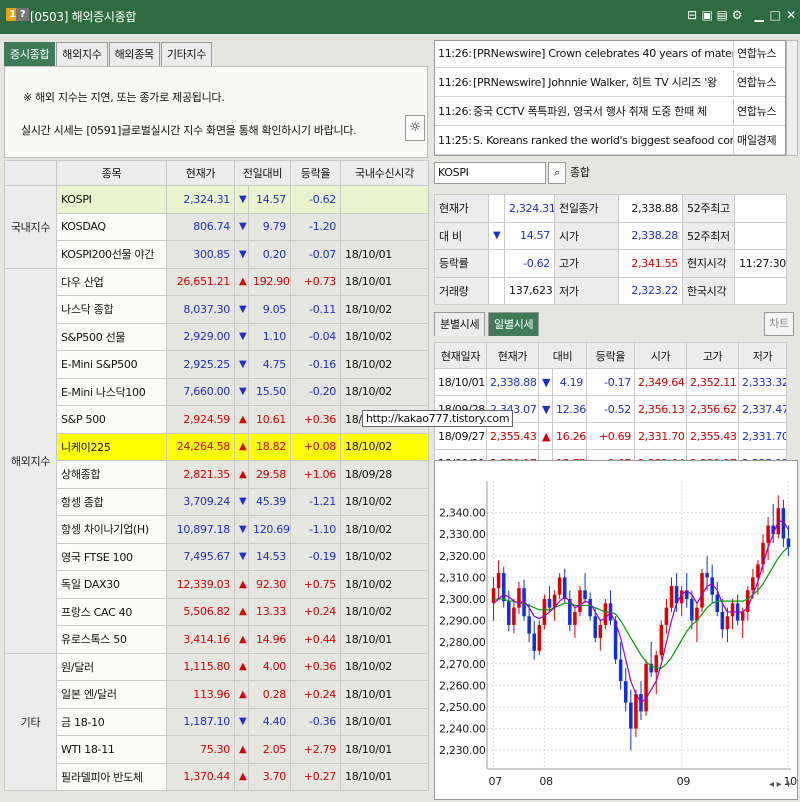 Image resolution: width=800 pixels, height=802 pixels. What do you see at coordinates (217, 776) in the screenshot?
I see `table-row: 필라델피아 반도체 1,370.44 ▲ 3.70 +0.27 18/10/01` at bounding box center [217, 776].